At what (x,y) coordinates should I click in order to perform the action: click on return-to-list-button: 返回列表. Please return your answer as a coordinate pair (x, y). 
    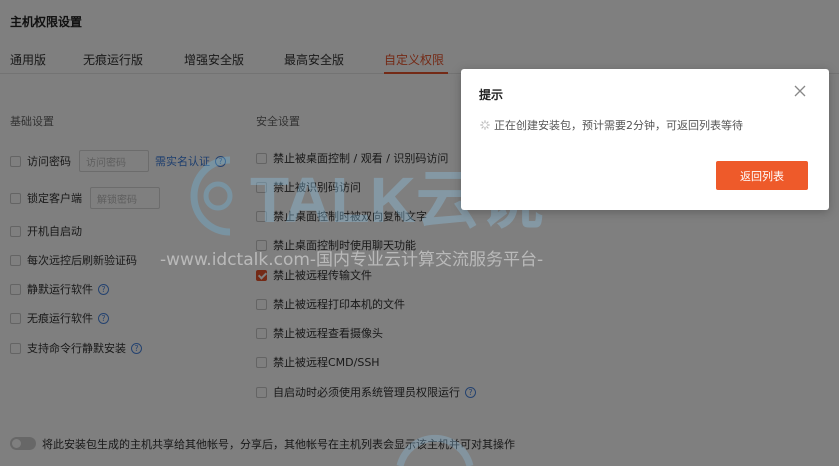
    Looking at the image, I should click on (762, 175).